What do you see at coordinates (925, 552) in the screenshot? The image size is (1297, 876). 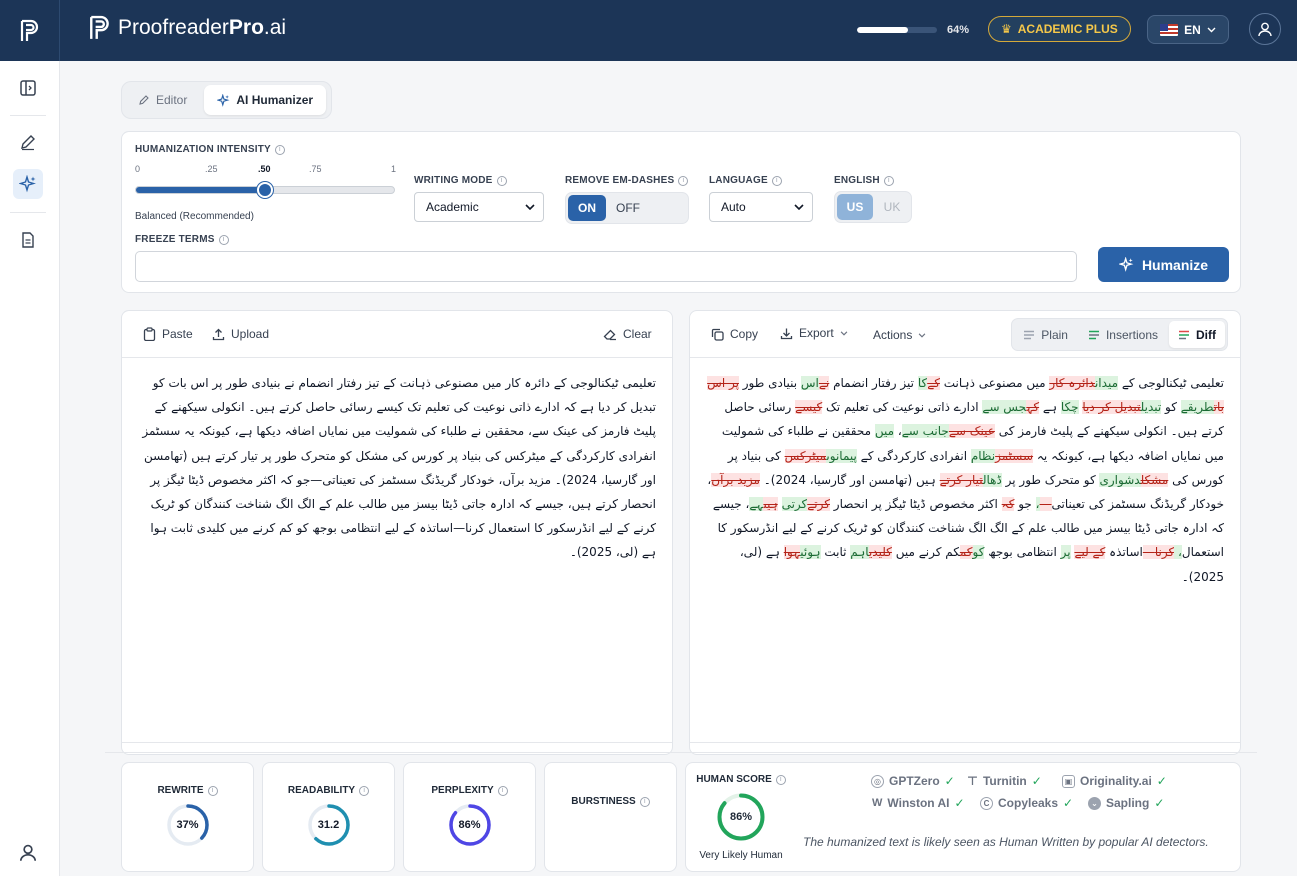 I see `diff-unchanged: کم کرنے میں` at bounding box center [925, 552].